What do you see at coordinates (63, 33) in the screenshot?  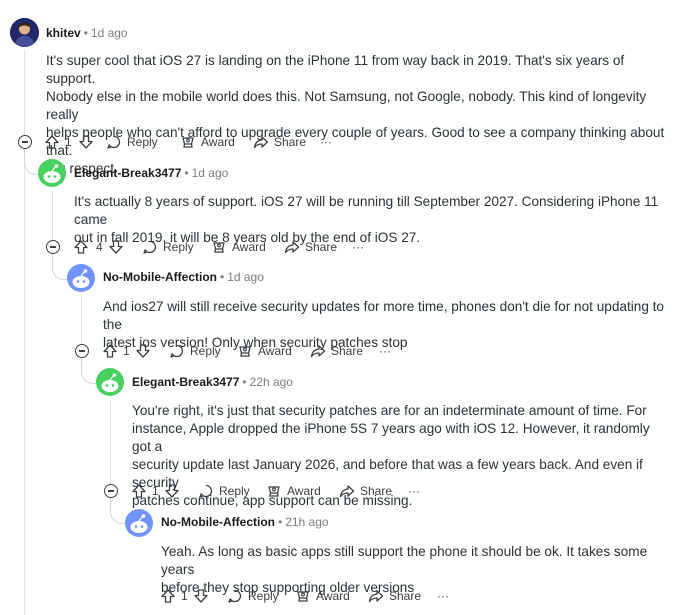 I see `username: khitev` at bounding box center [63, 33].